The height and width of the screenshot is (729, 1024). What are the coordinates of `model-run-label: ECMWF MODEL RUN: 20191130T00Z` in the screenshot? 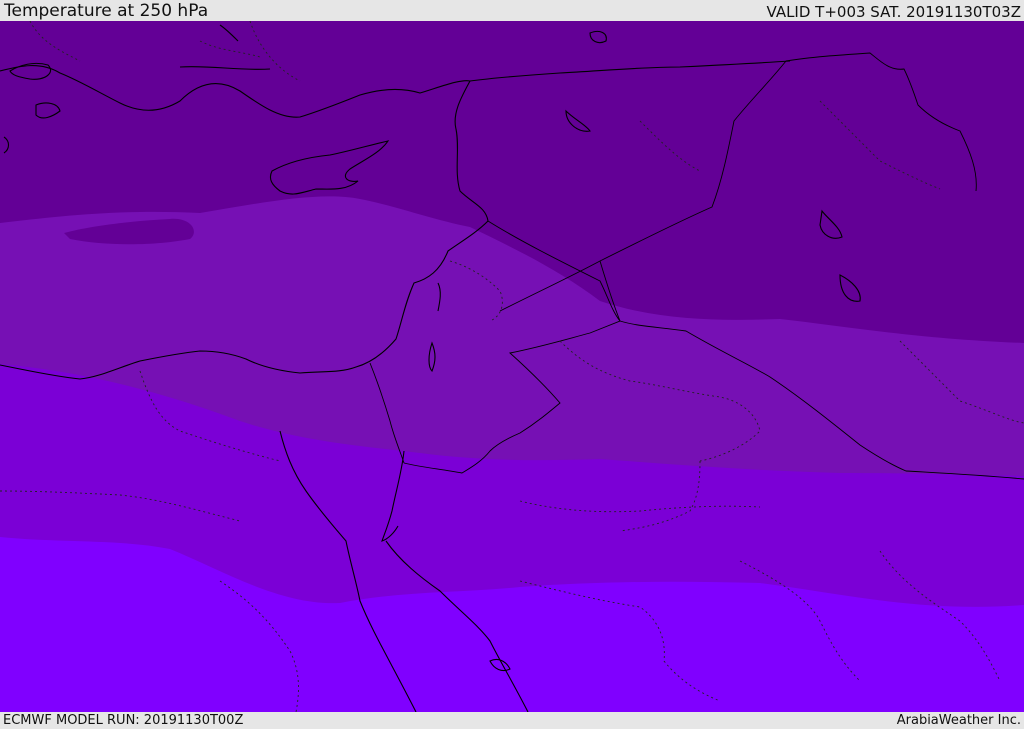 It's located at (123, 720).